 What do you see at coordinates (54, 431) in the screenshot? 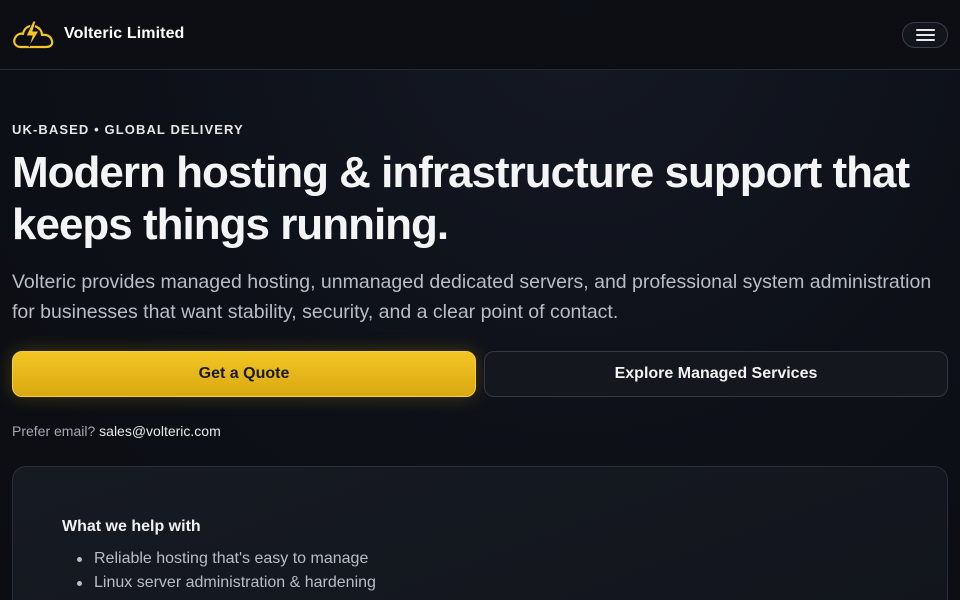
I see `email-prefix: Prefer email?` at bounding box center [54, 431].